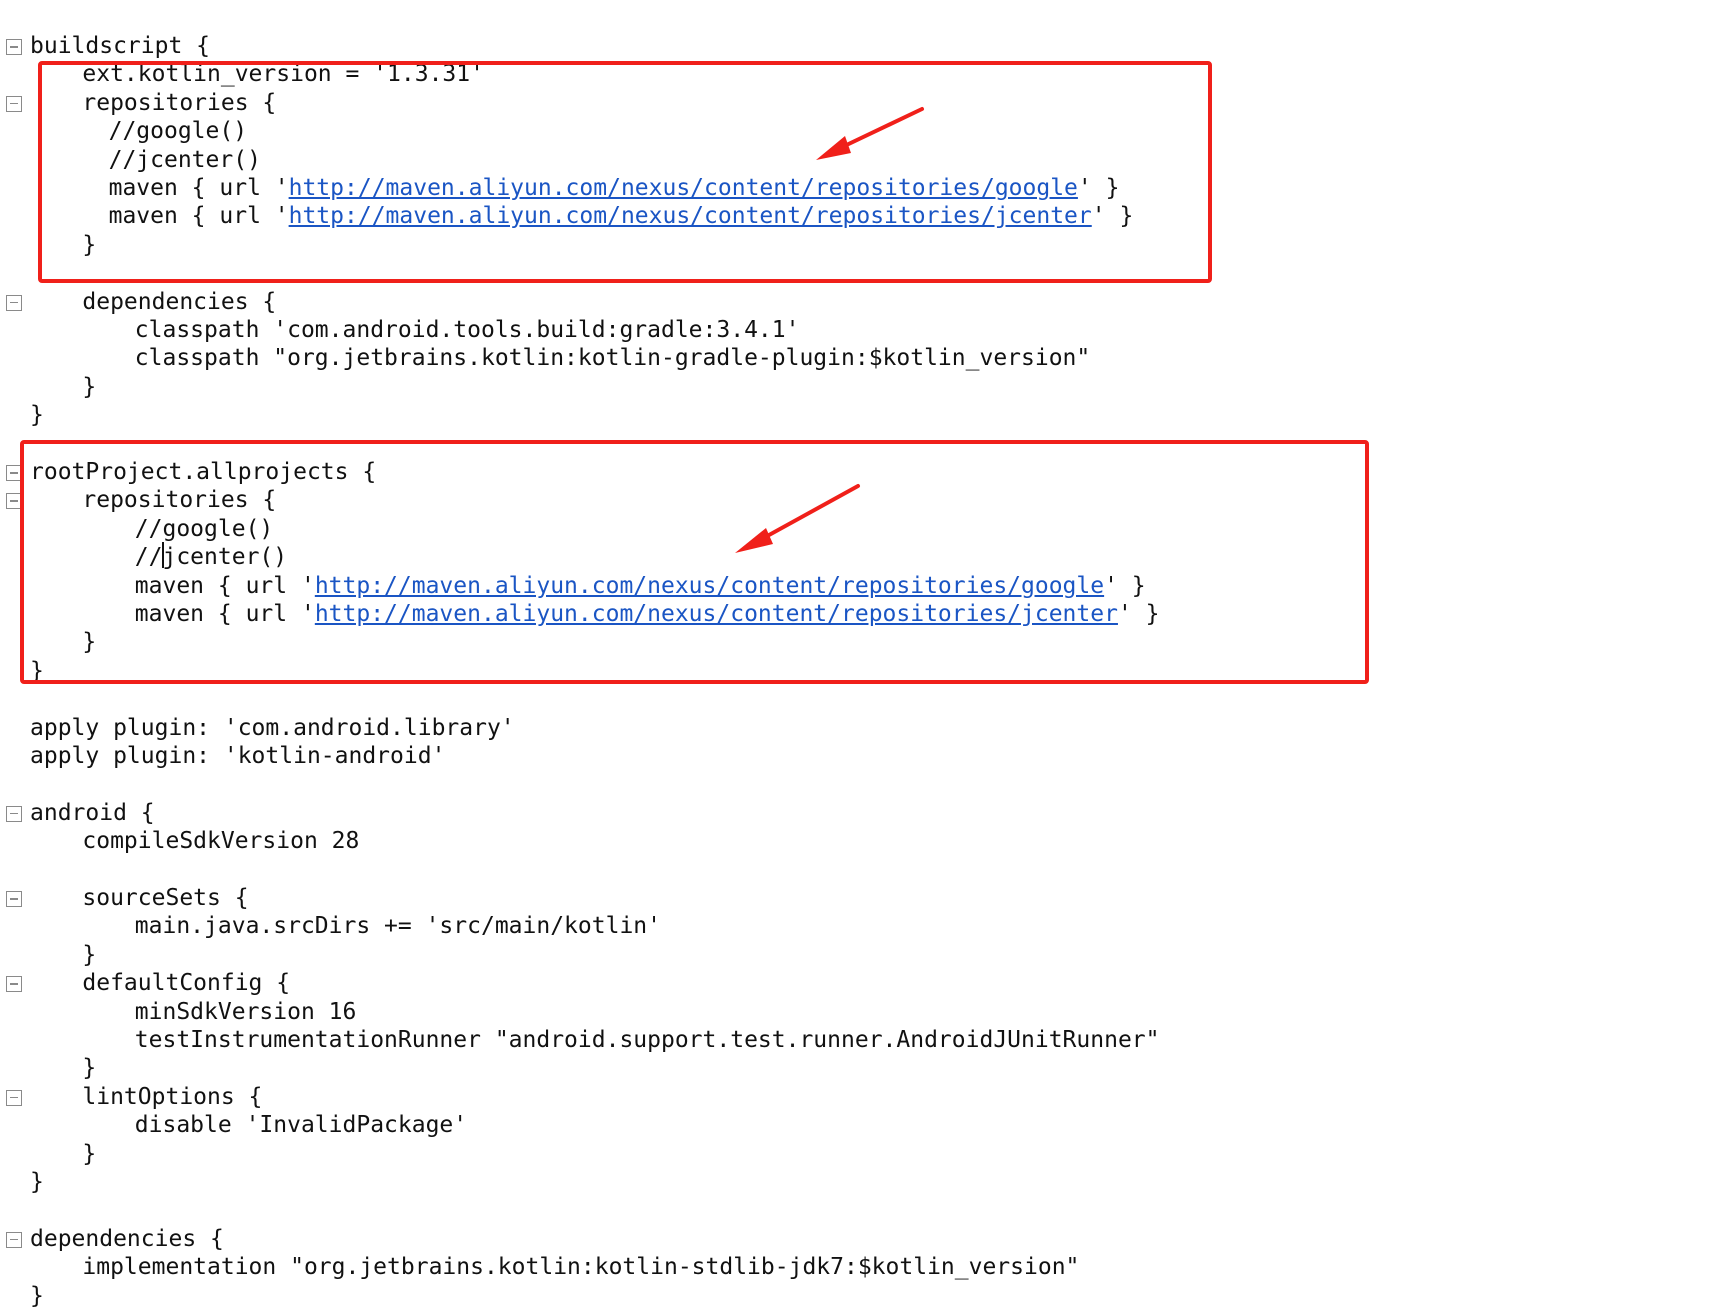  Describe the element at coordinates (863, 728) in the screenshot. I see `code-line: apply plugin: 'com.android.library'` at that location.